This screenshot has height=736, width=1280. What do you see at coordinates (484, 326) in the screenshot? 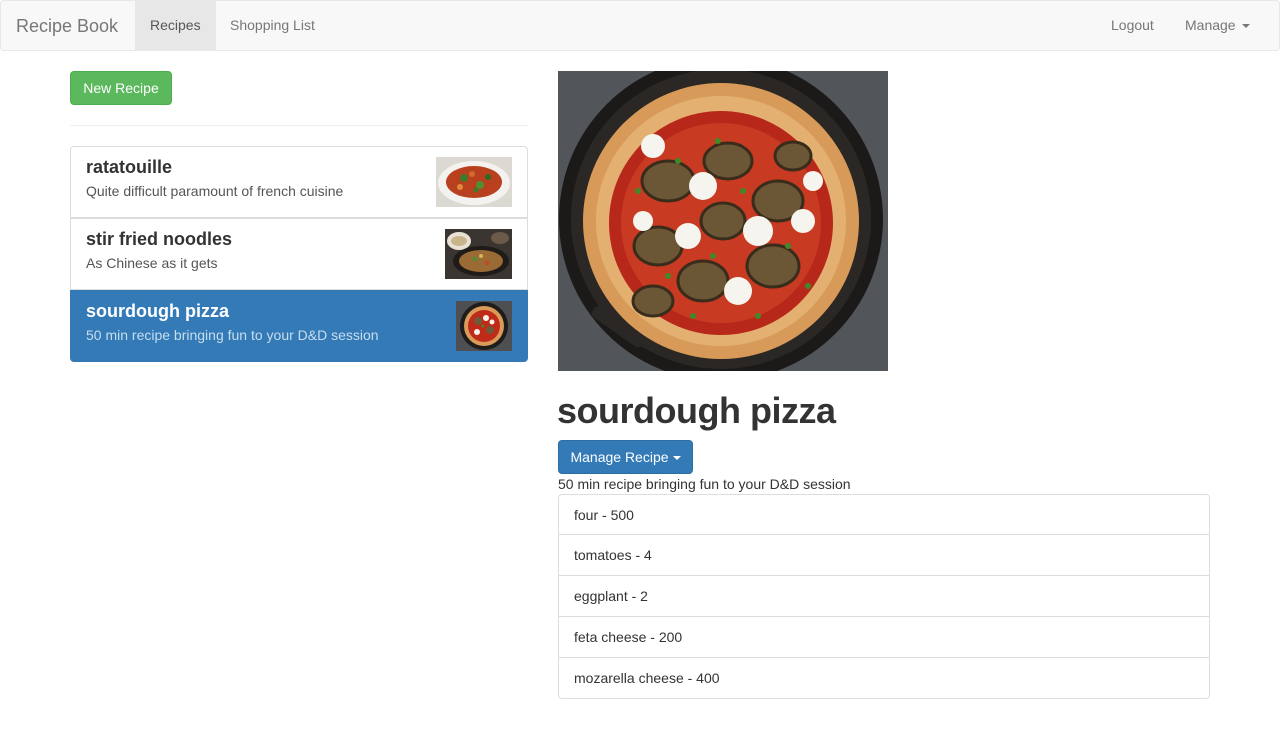
I see `recipe-thumbnail-pizza` at bounding box center [484, 326].